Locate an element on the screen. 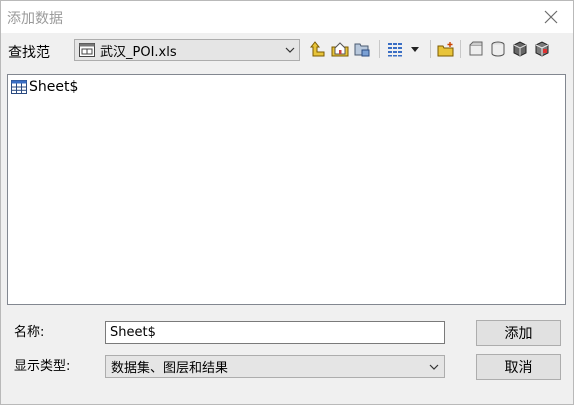 The width and height of the screenshot is (574, 405). excel-file-icon is located at coordinates (87, 50).